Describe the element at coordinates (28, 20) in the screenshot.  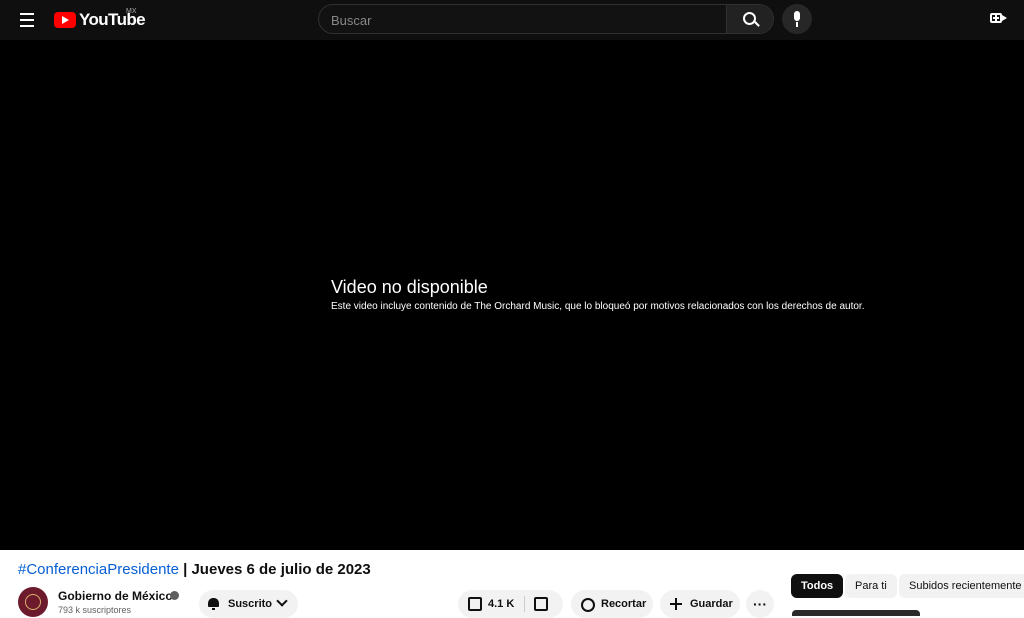
I see `menu-icon` at that location.